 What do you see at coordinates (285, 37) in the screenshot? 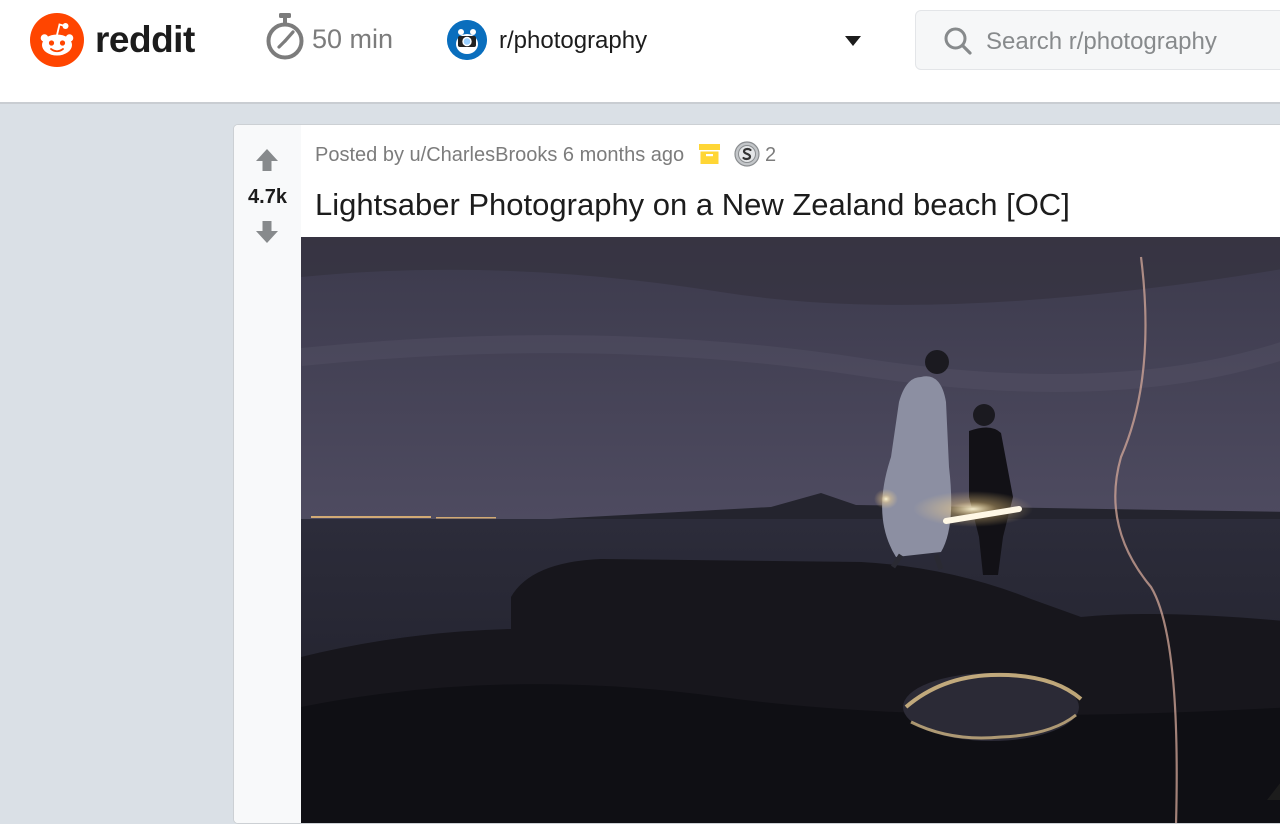
I see `stopwatch-icon` at bounding box center [285, 37].